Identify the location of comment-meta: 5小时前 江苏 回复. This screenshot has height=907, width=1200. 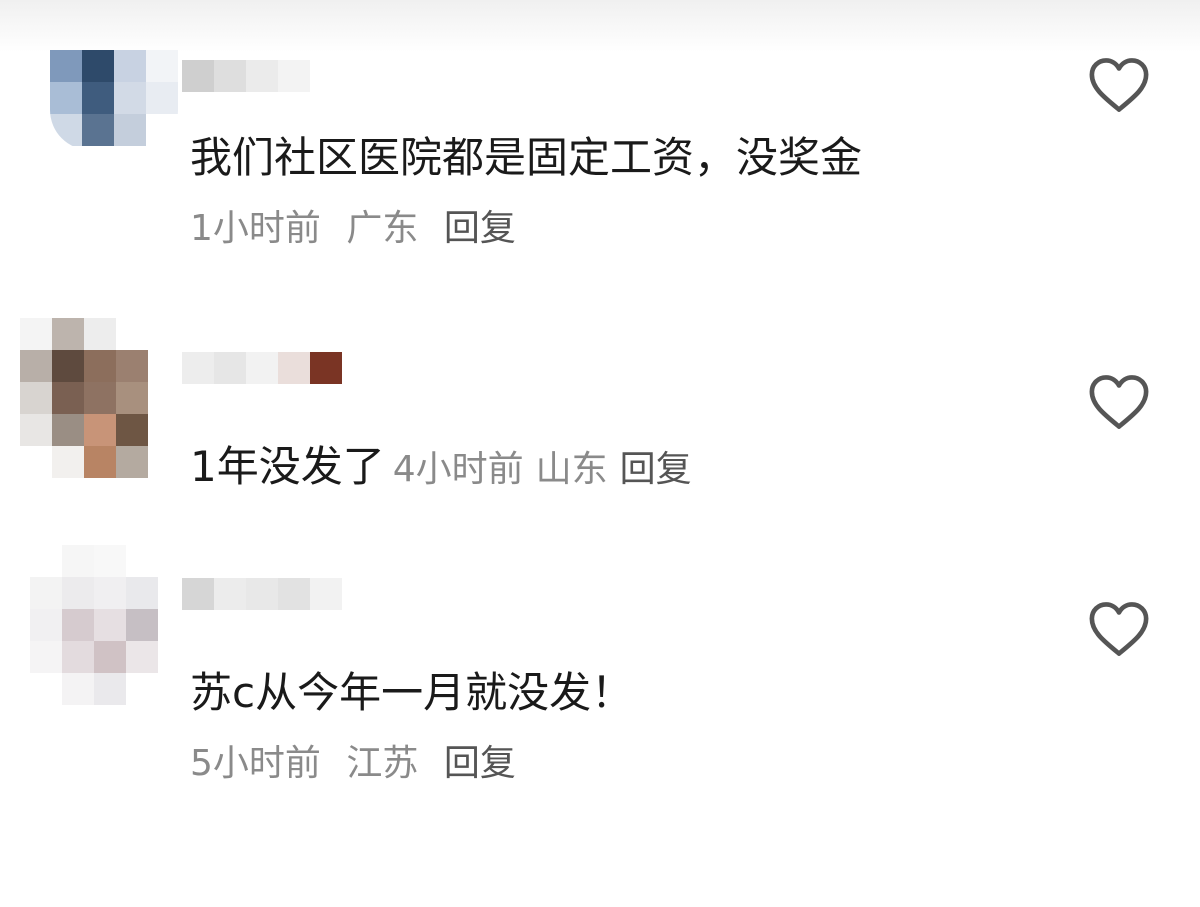
(360, 764).